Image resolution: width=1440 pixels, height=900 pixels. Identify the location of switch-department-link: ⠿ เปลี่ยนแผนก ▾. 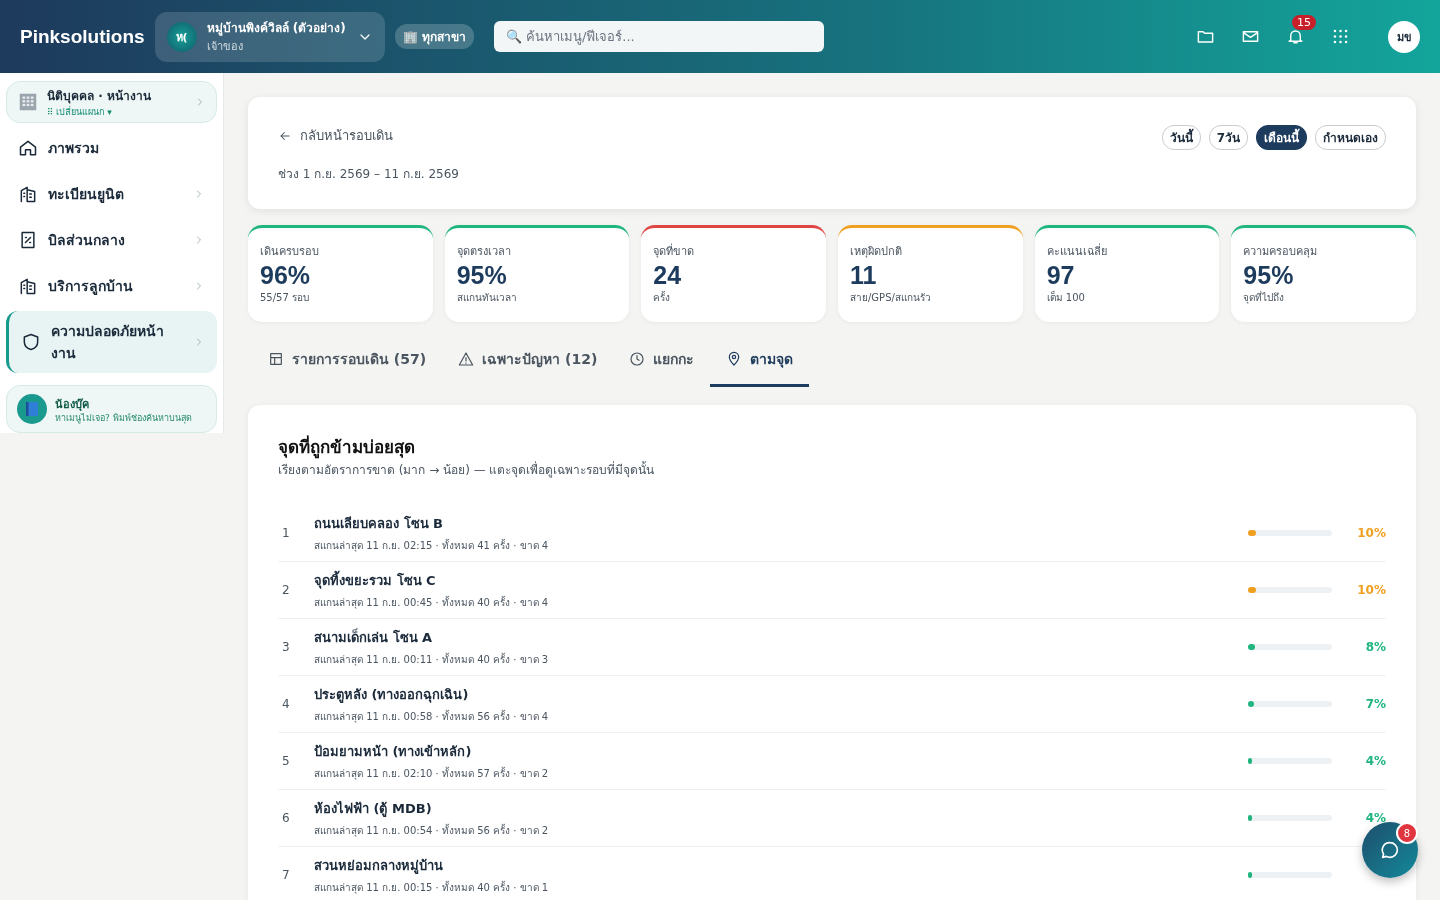
(116, 111).